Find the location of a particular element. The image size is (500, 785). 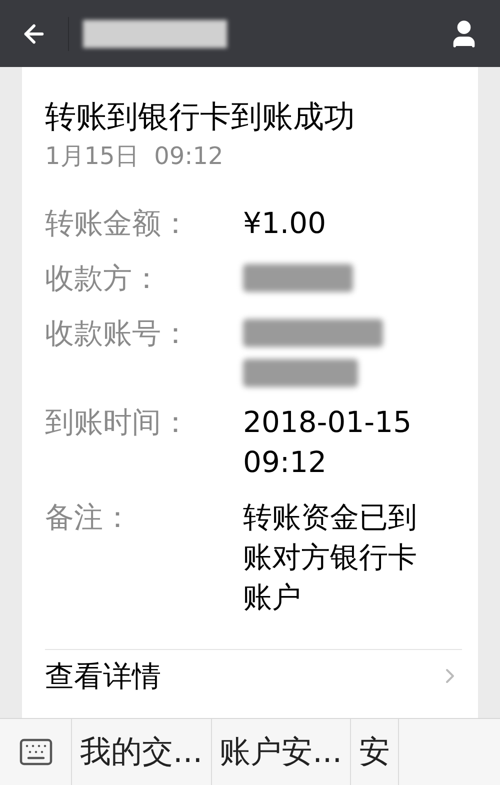

field-label: 备注： is located at coordinates (89, 517).